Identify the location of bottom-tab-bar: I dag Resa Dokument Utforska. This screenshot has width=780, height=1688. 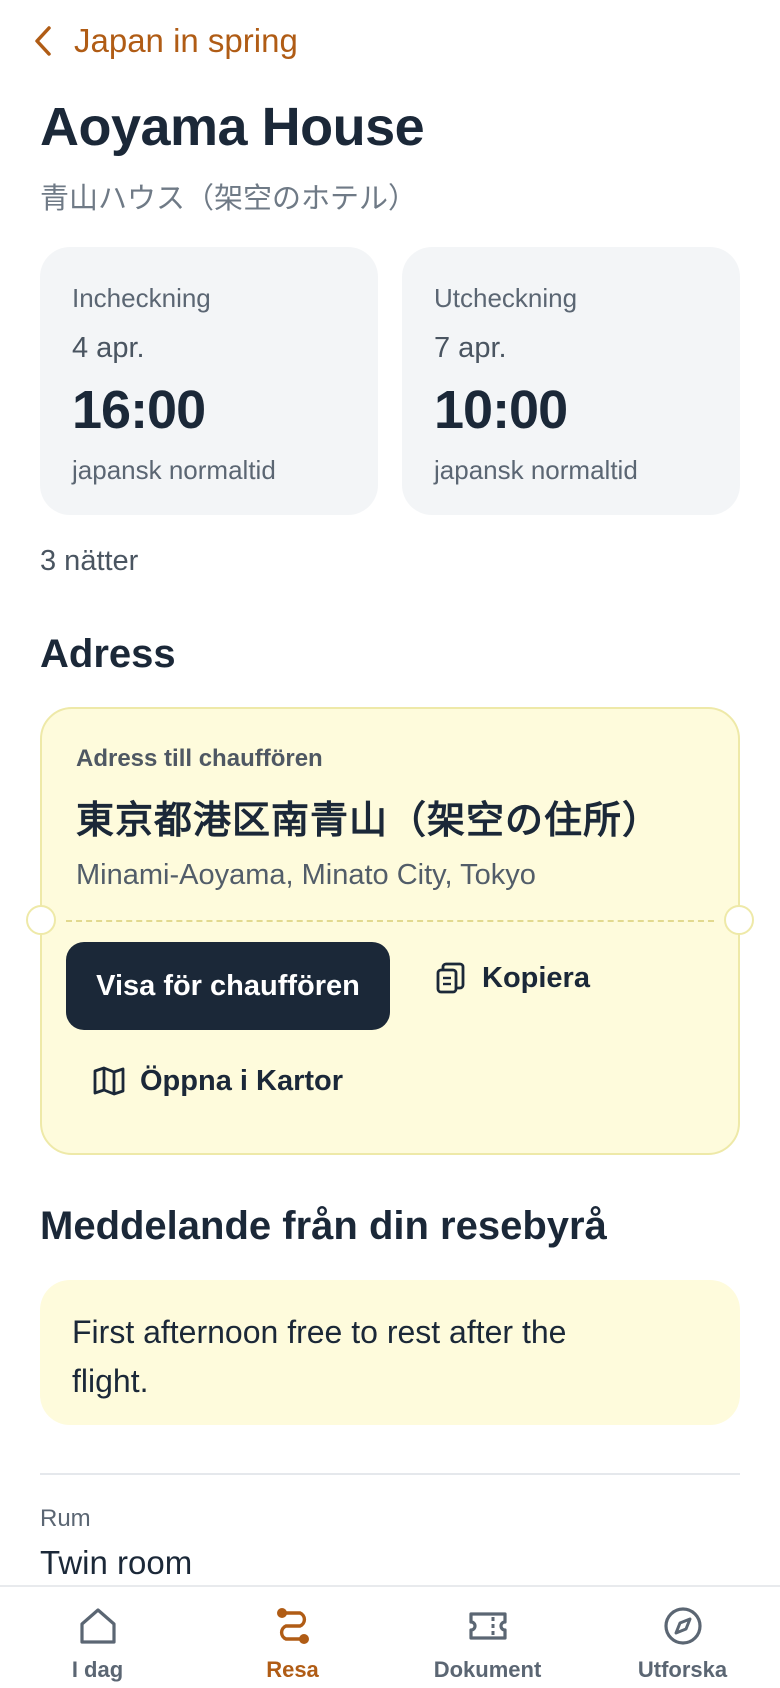
(390, 1636).